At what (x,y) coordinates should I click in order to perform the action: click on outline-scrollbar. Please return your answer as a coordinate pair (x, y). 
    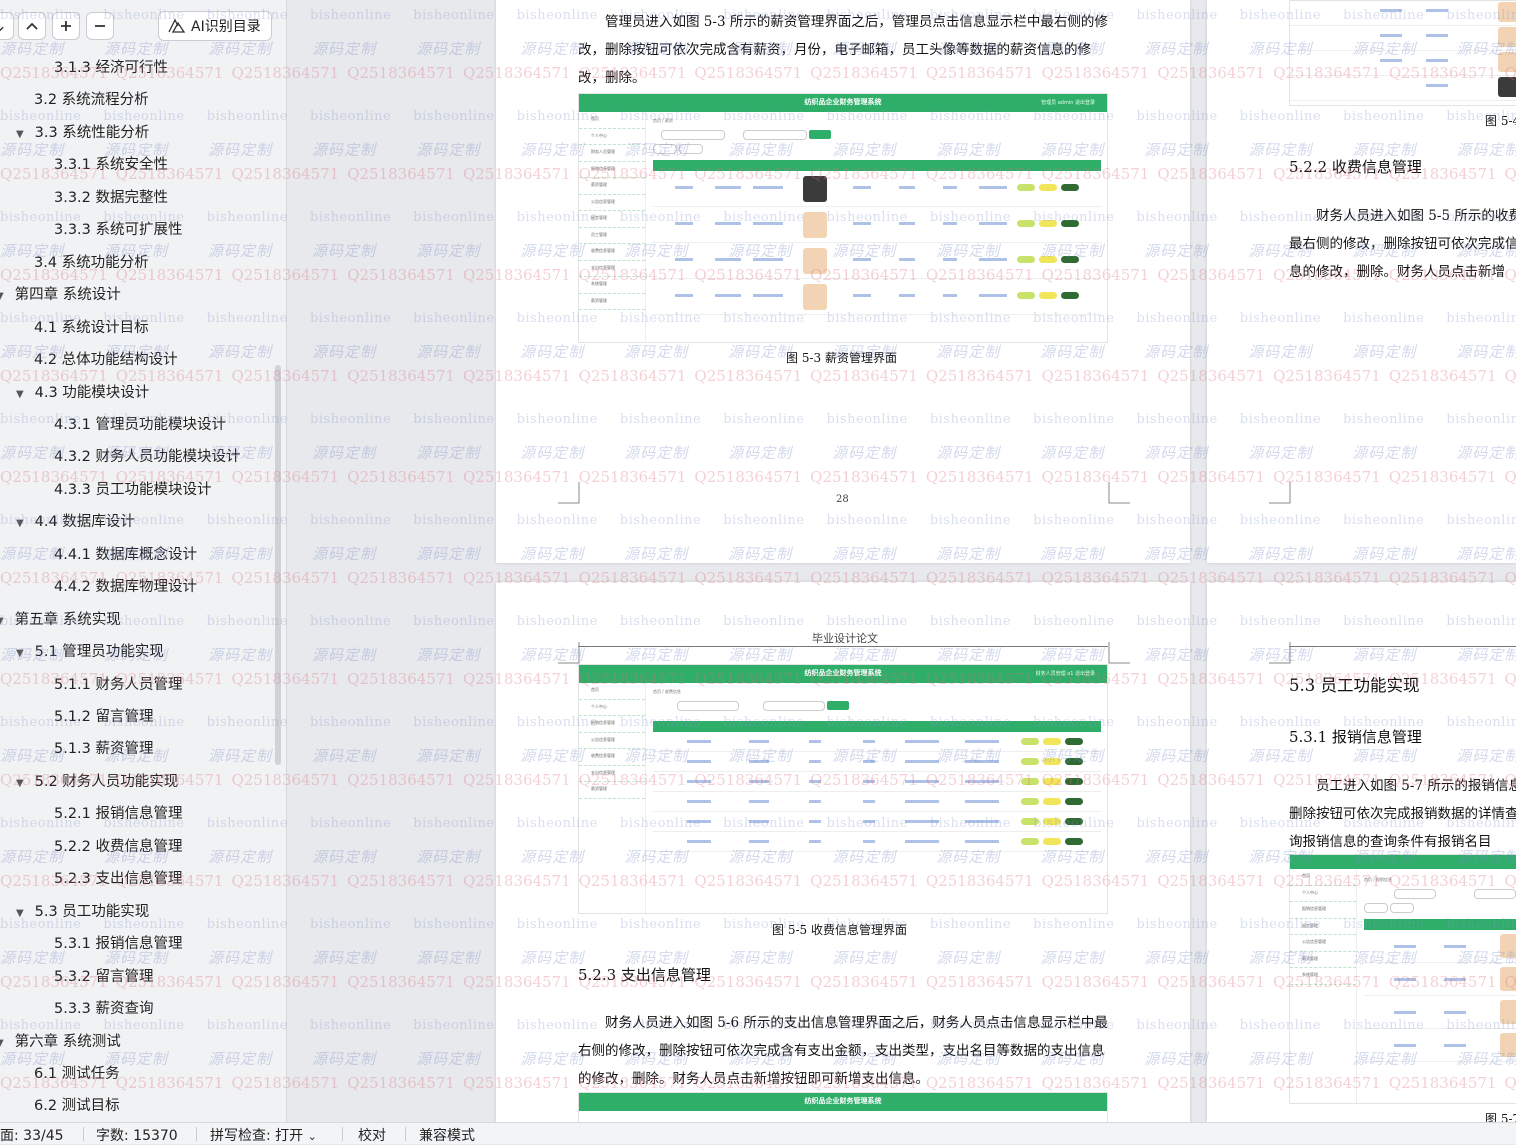
    Looking at the image, I should click on (278, 565).